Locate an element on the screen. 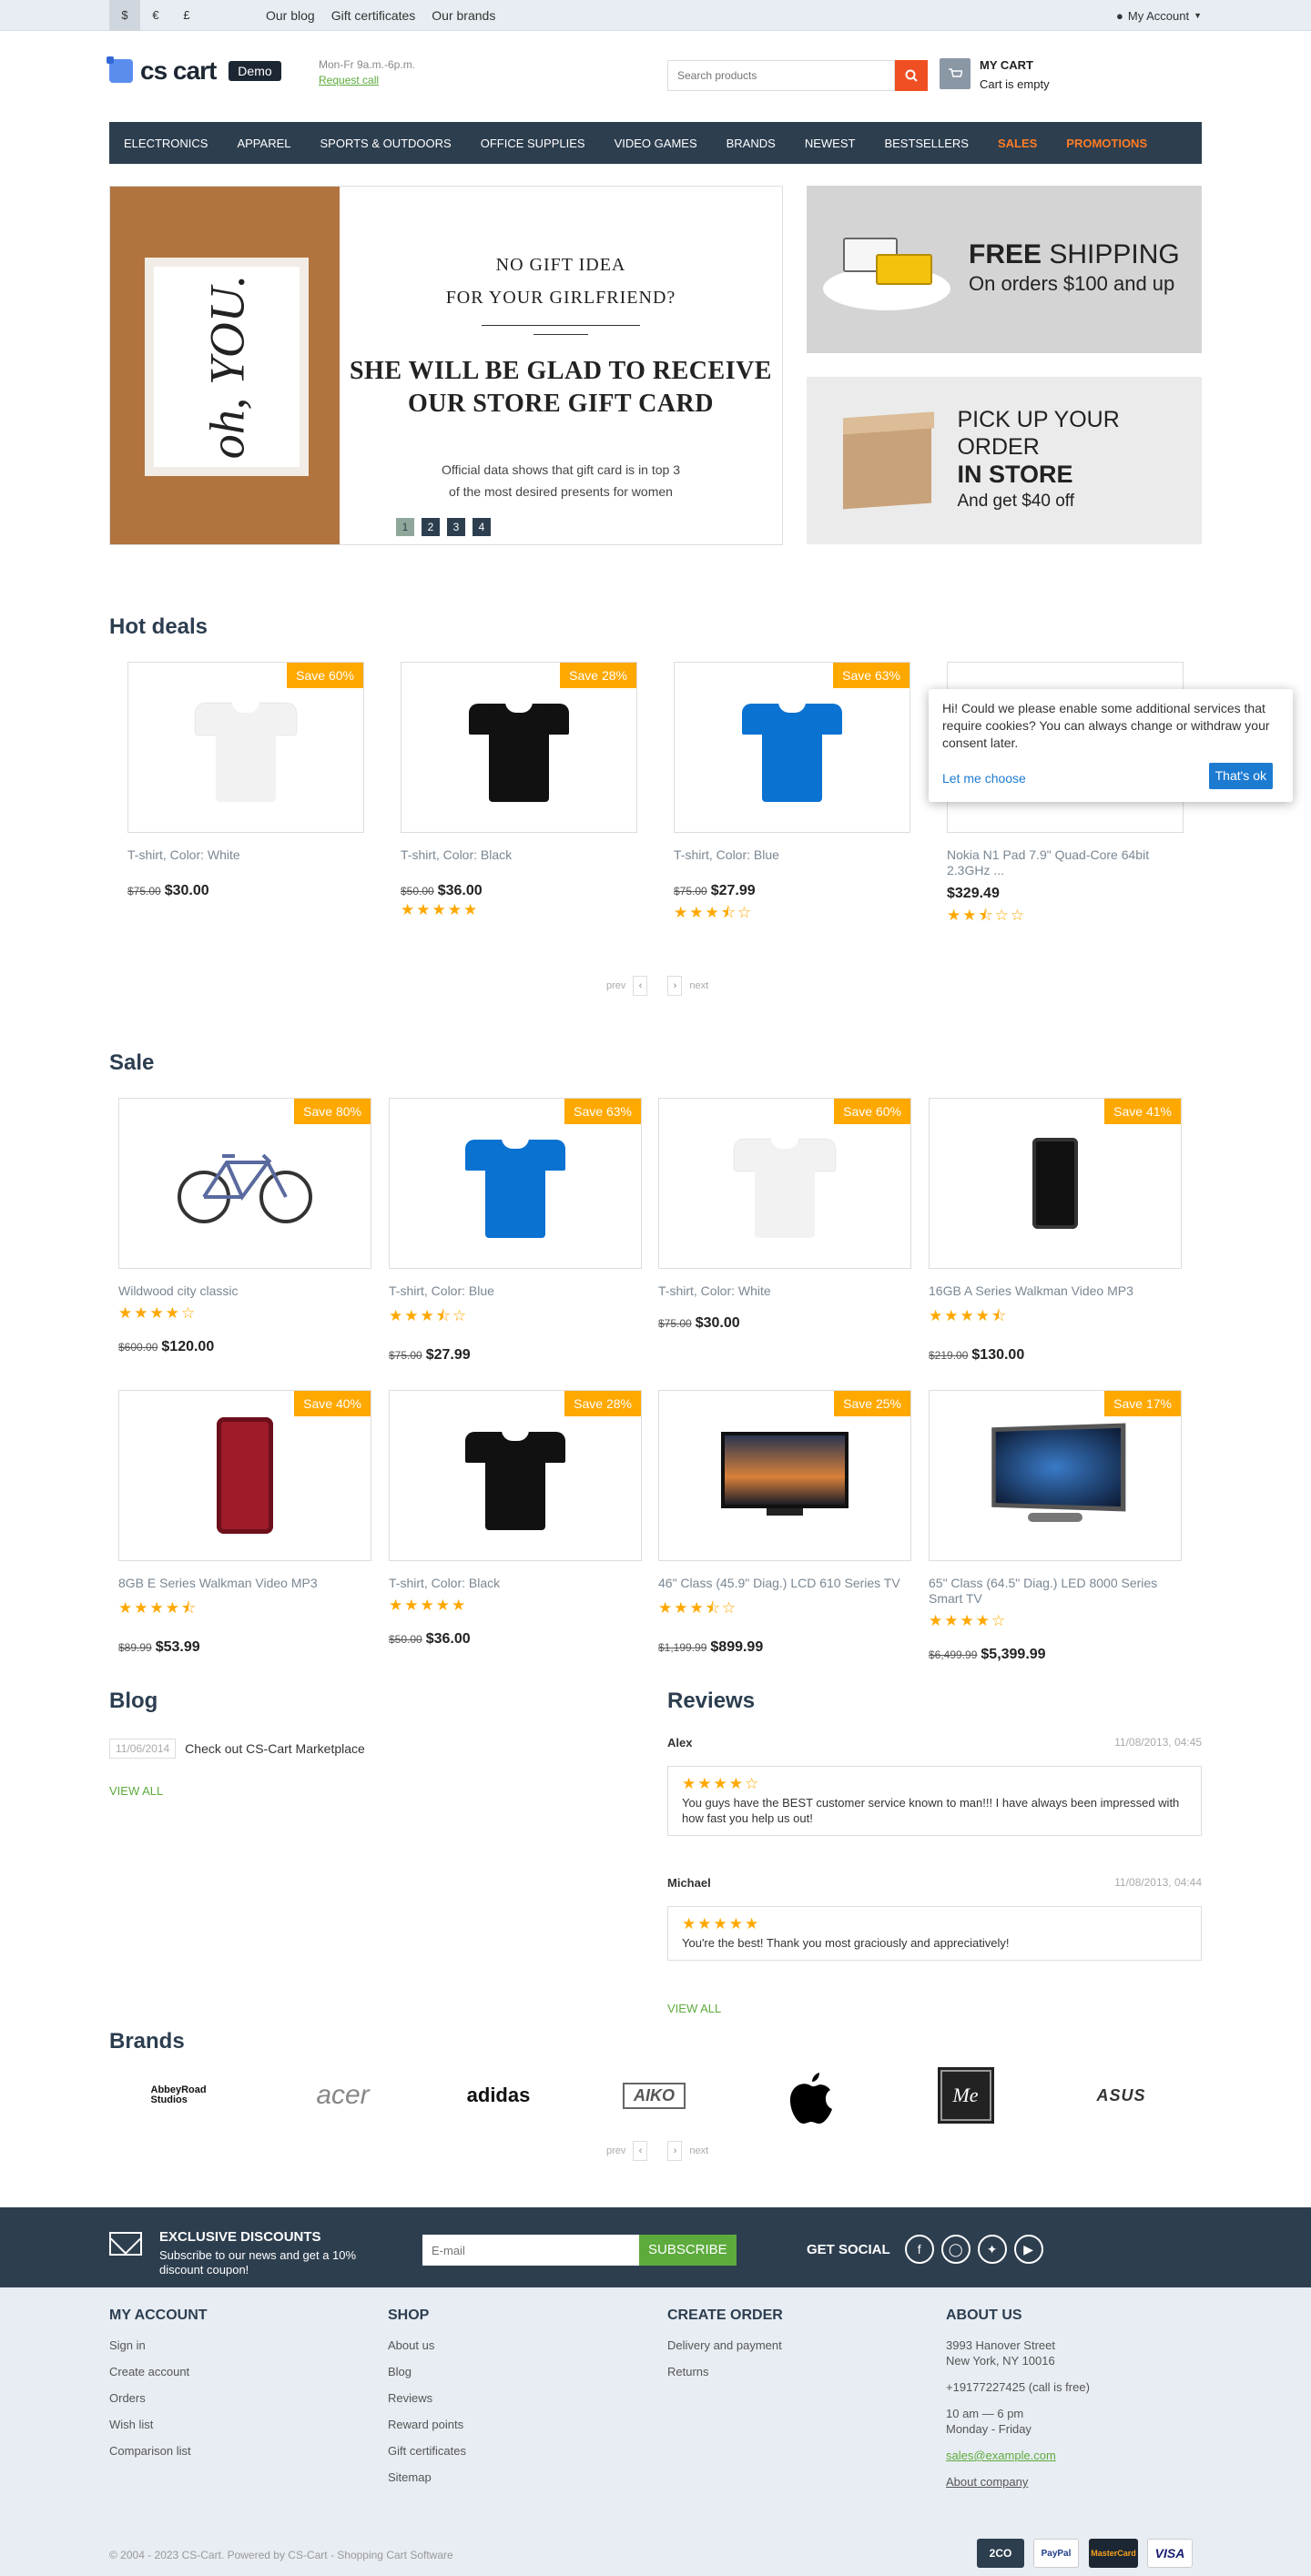 This screenshot has height=2576, width=1311. free-shipping-banner: FREE SHIPPING On orders $100 and up is located at coordinates (1004, 269).